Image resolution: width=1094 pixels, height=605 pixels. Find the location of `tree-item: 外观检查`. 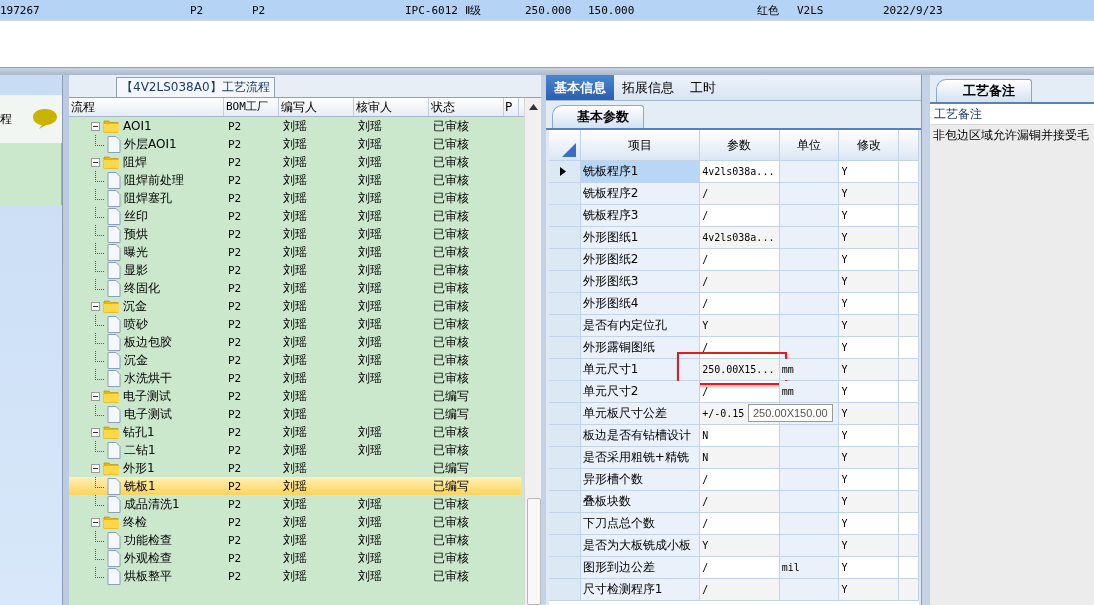

tree-item: 外观检查 is located at coordinates (148, 558).